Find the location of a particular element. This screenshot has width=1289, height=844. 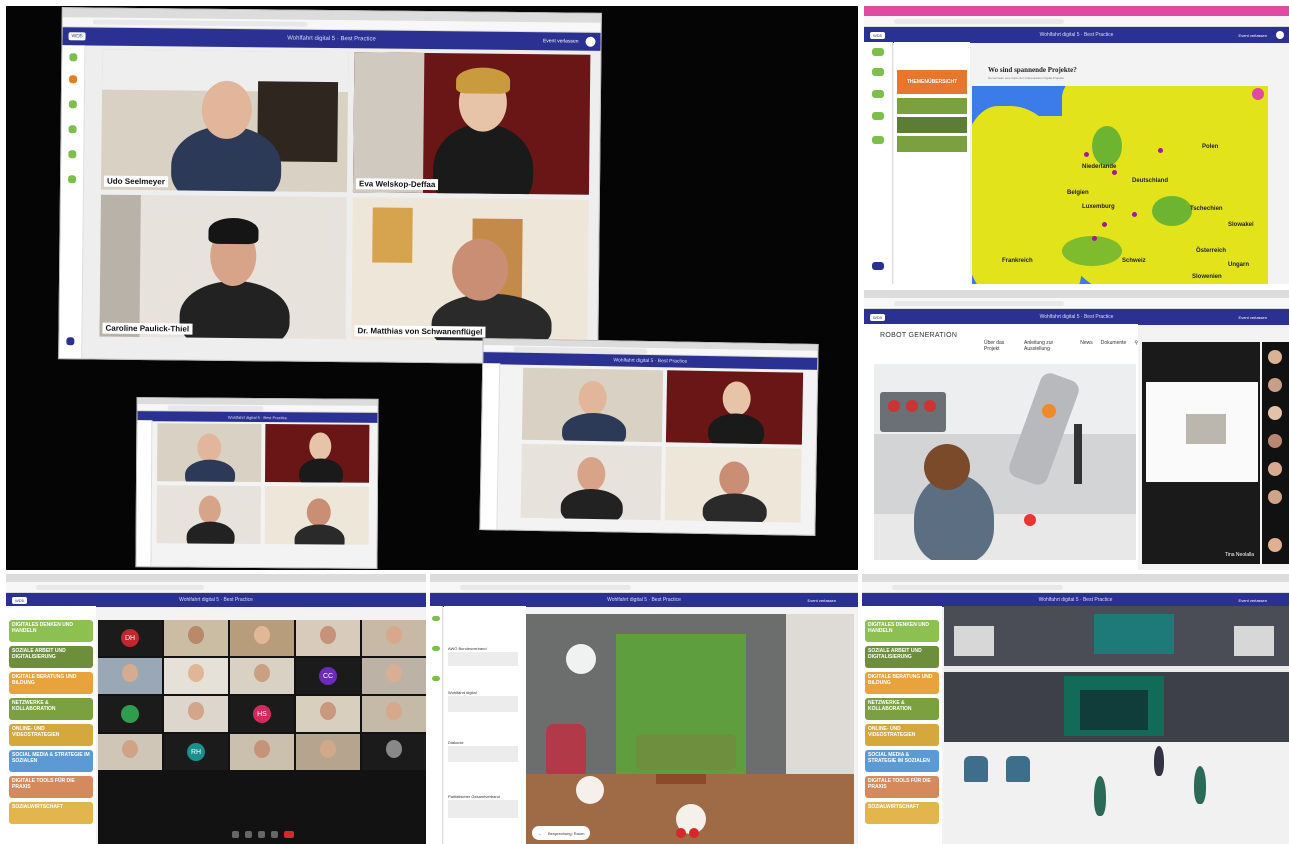

site-brand: ROBOT GENERATION is located at coordinates (918, 335).